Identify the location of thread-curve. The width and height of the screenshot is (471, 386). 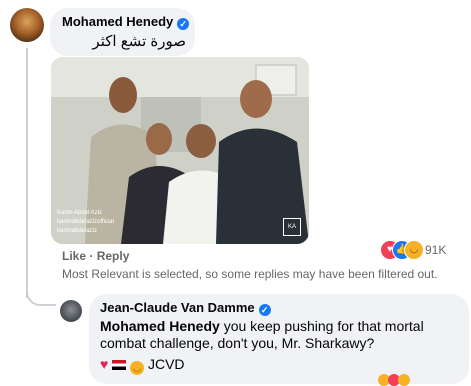
(41, 296).